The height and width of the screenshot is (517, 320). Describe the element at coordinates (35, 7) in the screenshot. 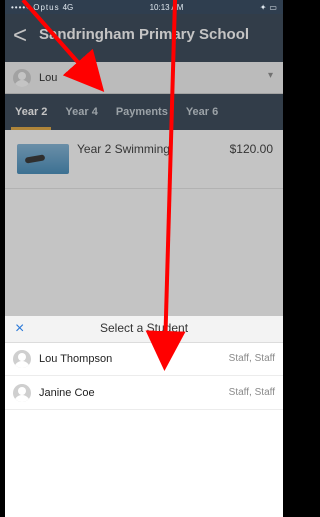

I see `carrier-text: ••••• Optus` at that location.